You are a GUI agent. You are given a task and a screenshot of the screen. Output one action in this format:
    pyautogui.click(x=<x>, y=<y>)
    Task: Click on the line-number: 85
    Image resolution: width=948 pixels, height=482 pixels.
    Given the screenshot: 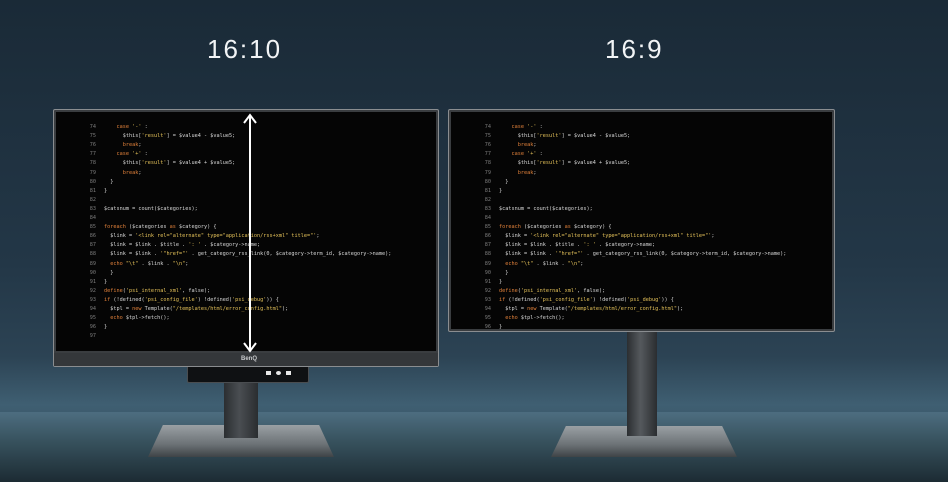 What is the action you would take?
    pyautogui.click(x=92, y=227)
    